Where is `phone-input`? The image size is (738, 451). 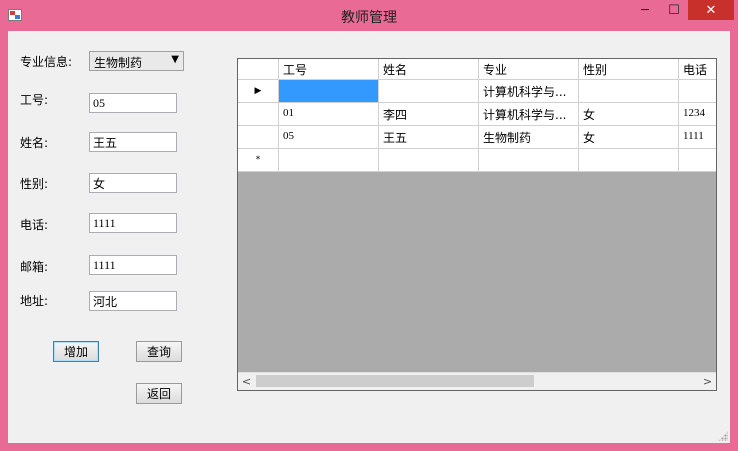 phone-input is located at coordinates (133, 223).